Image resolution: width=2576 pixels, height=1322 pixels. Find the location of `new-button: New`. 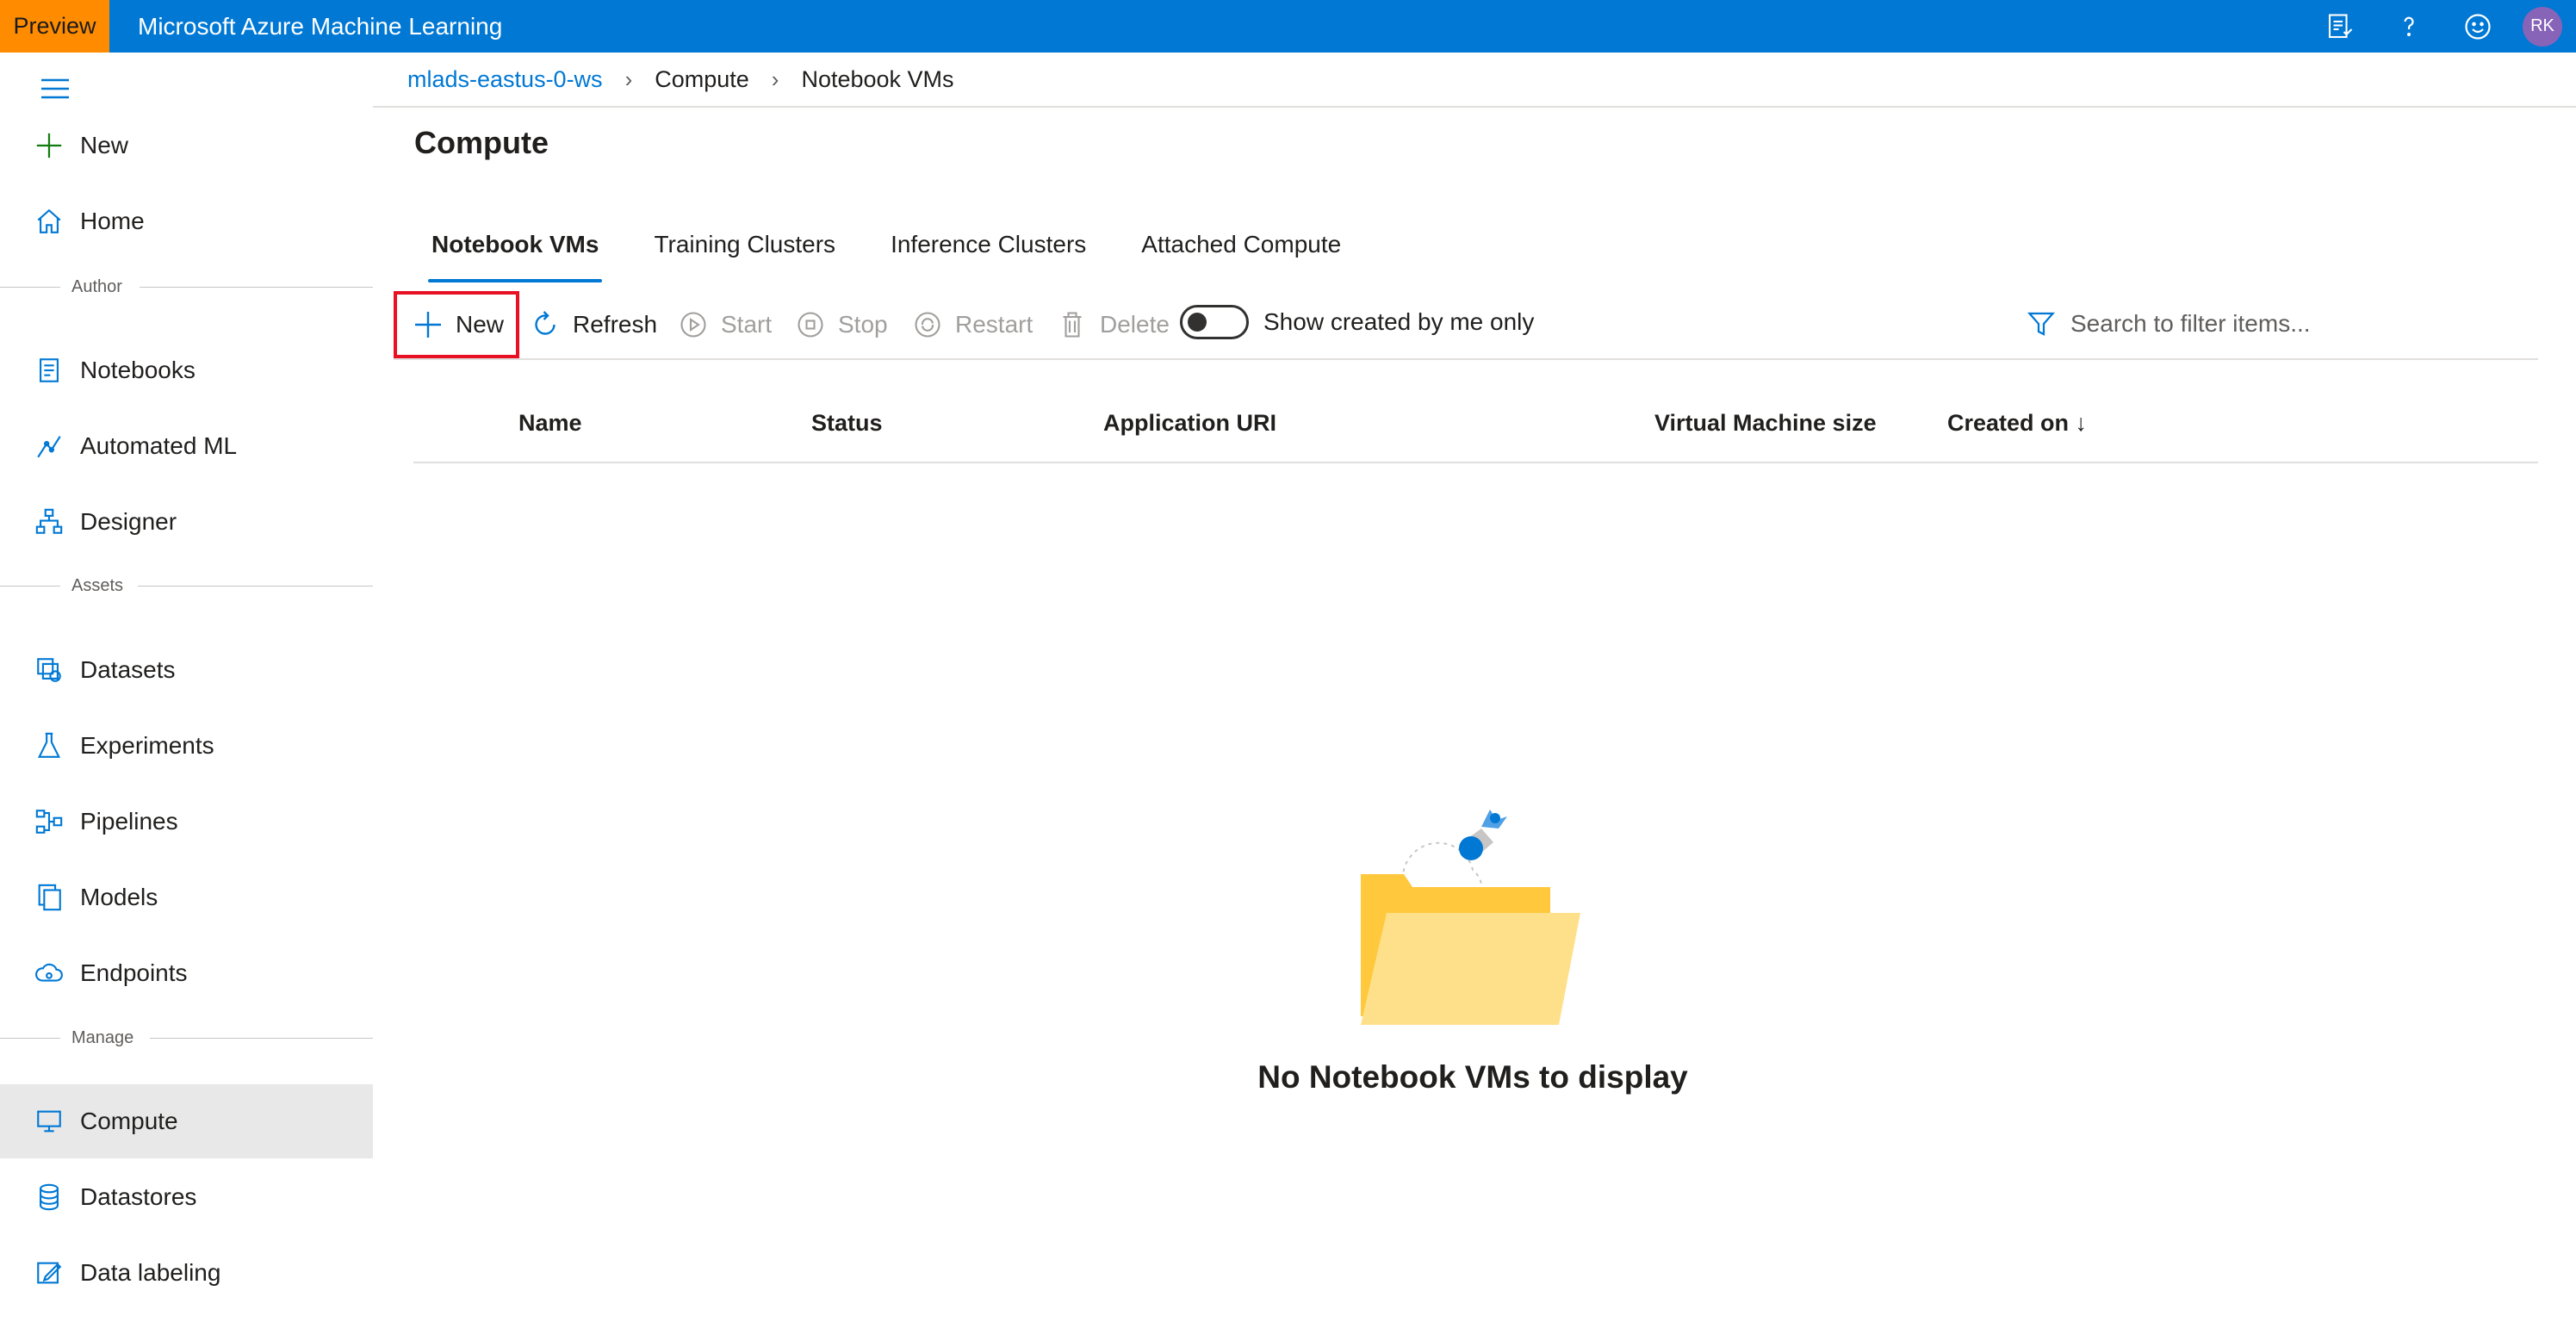

new-button: New is located at coordinates (456, 324).